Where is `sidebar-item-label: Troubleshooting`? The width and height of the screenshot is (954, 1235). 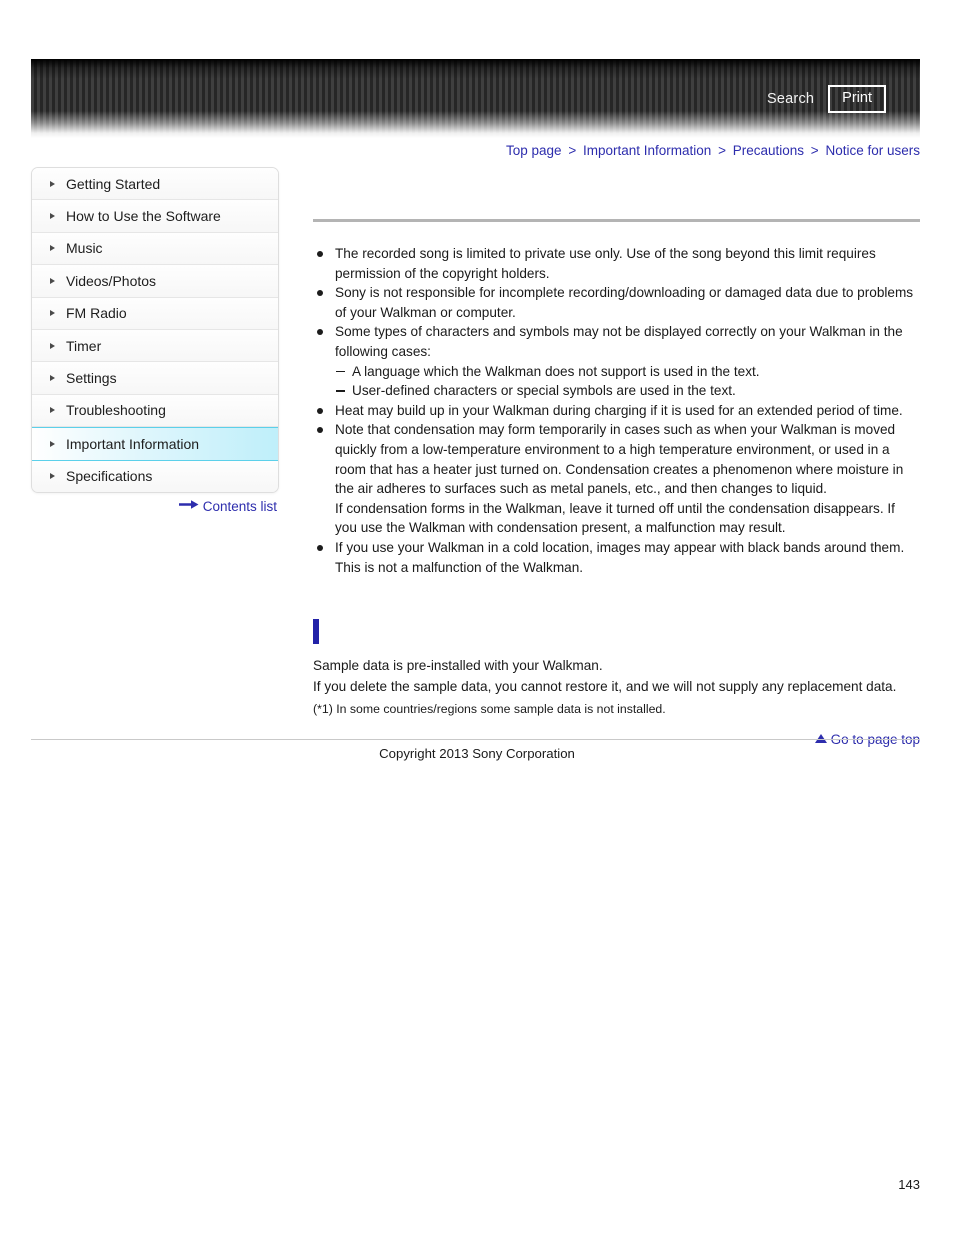
sidebar-item-label: Troubleshooting is located at coordinates (116, 410).